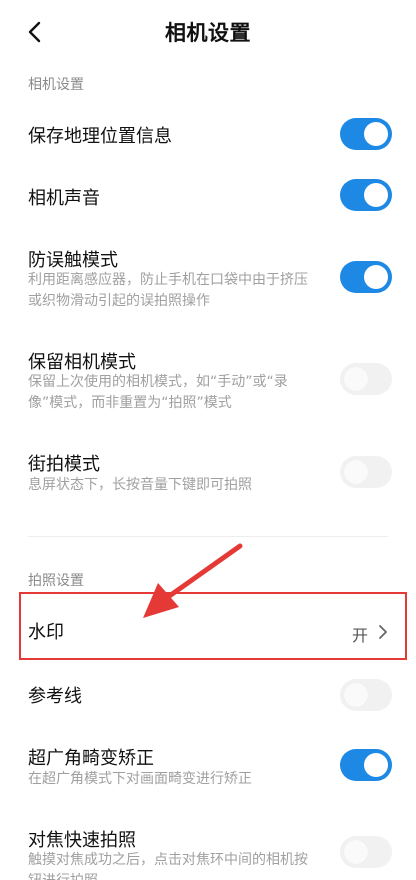 This screenshot has width=416, height=880. What do you see at coordinates (208, 196) in the screenshot?
I see `setting-row-sound: 相机声音` at bounding box center [208, 196].